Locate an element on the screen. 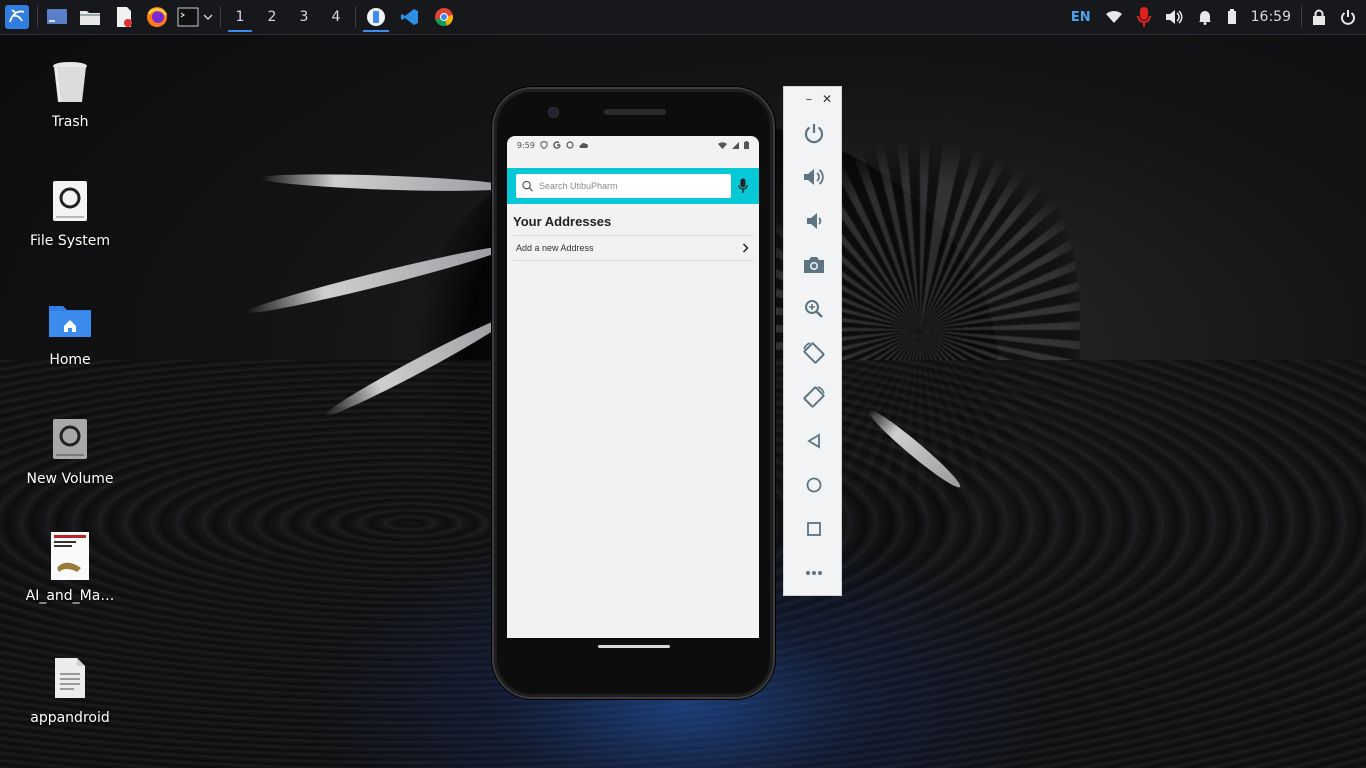 This screenshot has height=768, width=1366. lock-screen-button is located at coordinates (1319, 17).